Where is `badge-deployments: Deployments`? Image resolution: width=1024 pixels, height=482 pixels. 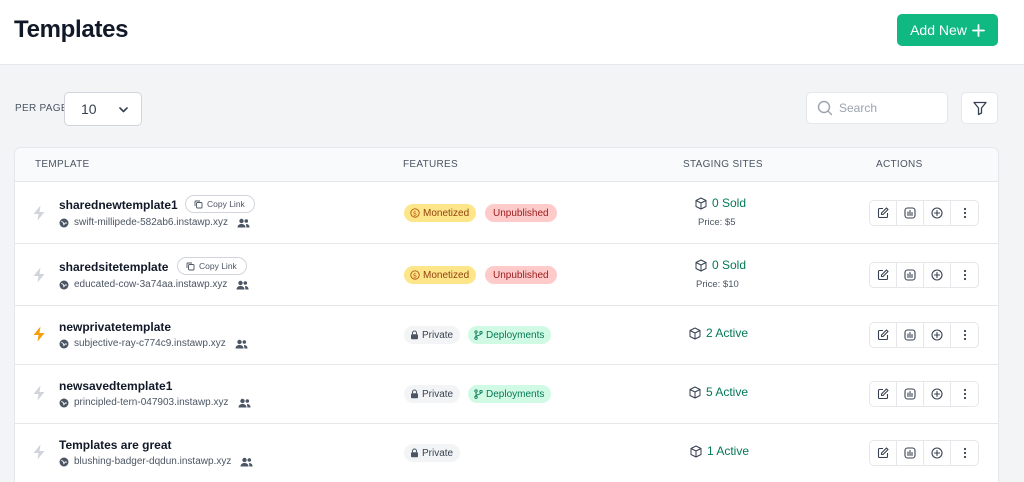
badge-deployments: Deployments is located at coordinates (510, 335).